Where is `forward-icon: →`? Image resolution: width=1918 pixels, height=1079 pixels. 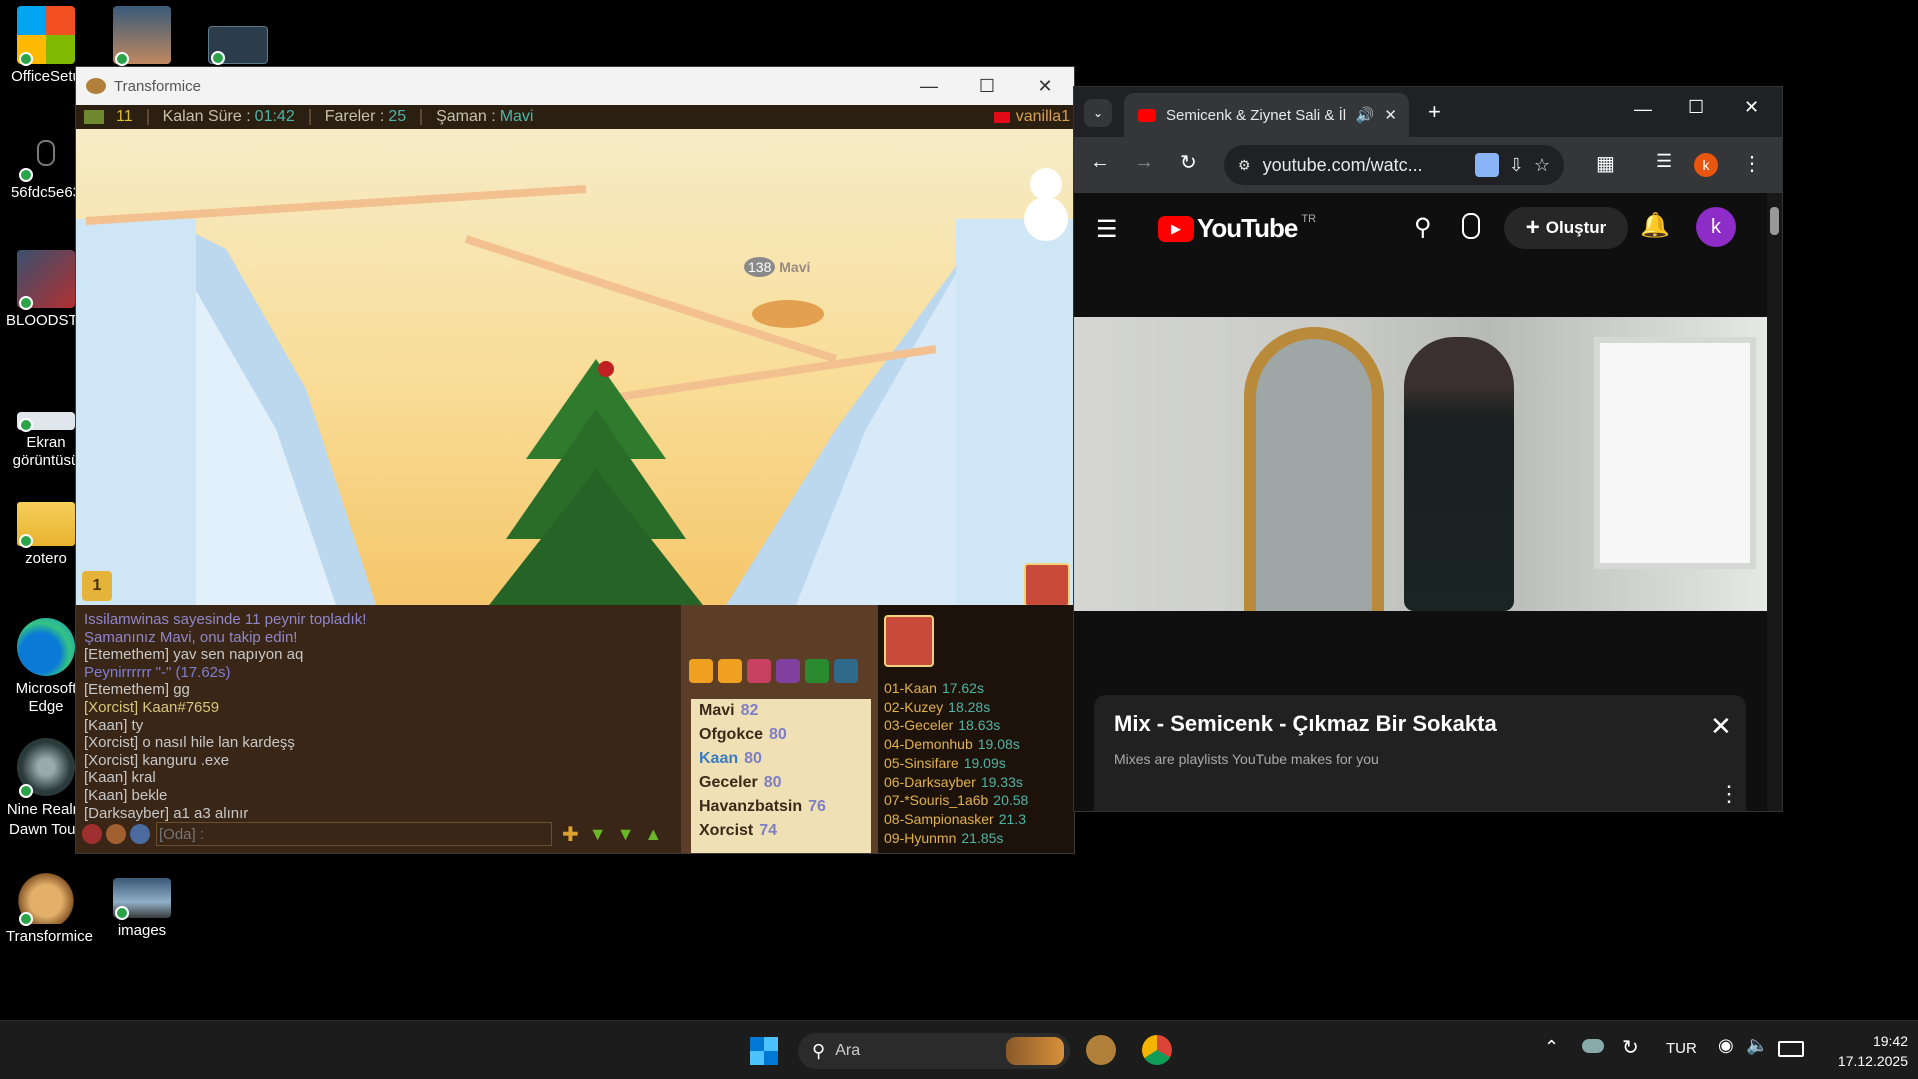
forward-icon: → is located at coordinates (1144, 162).